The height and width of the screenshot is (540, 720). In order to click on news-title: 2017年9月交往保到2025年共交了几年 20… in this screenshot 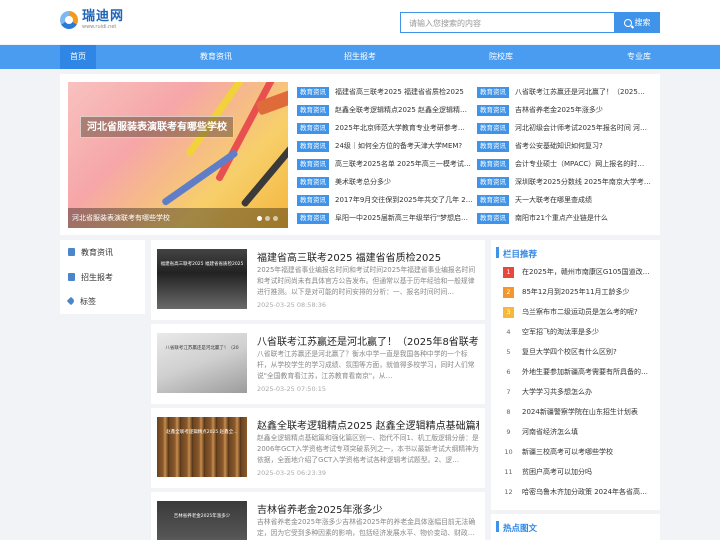, I will do `click(406, 200)`.